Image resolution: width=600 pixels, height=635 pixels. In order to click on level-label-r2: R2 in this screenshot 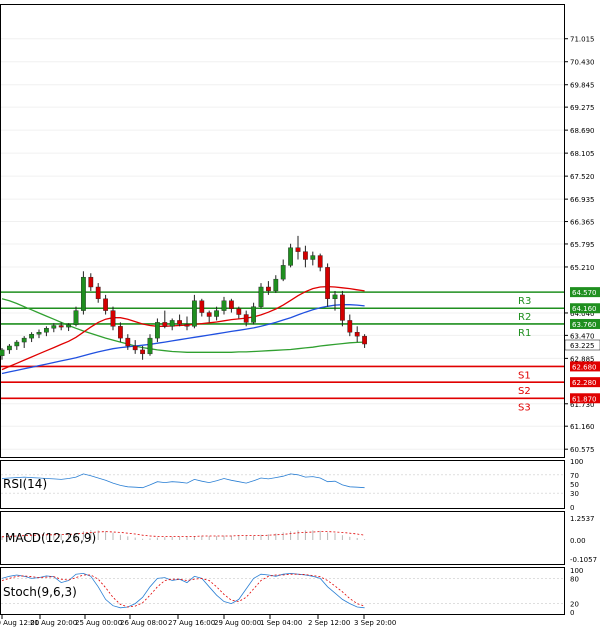, I will do `click(524, 317)`.